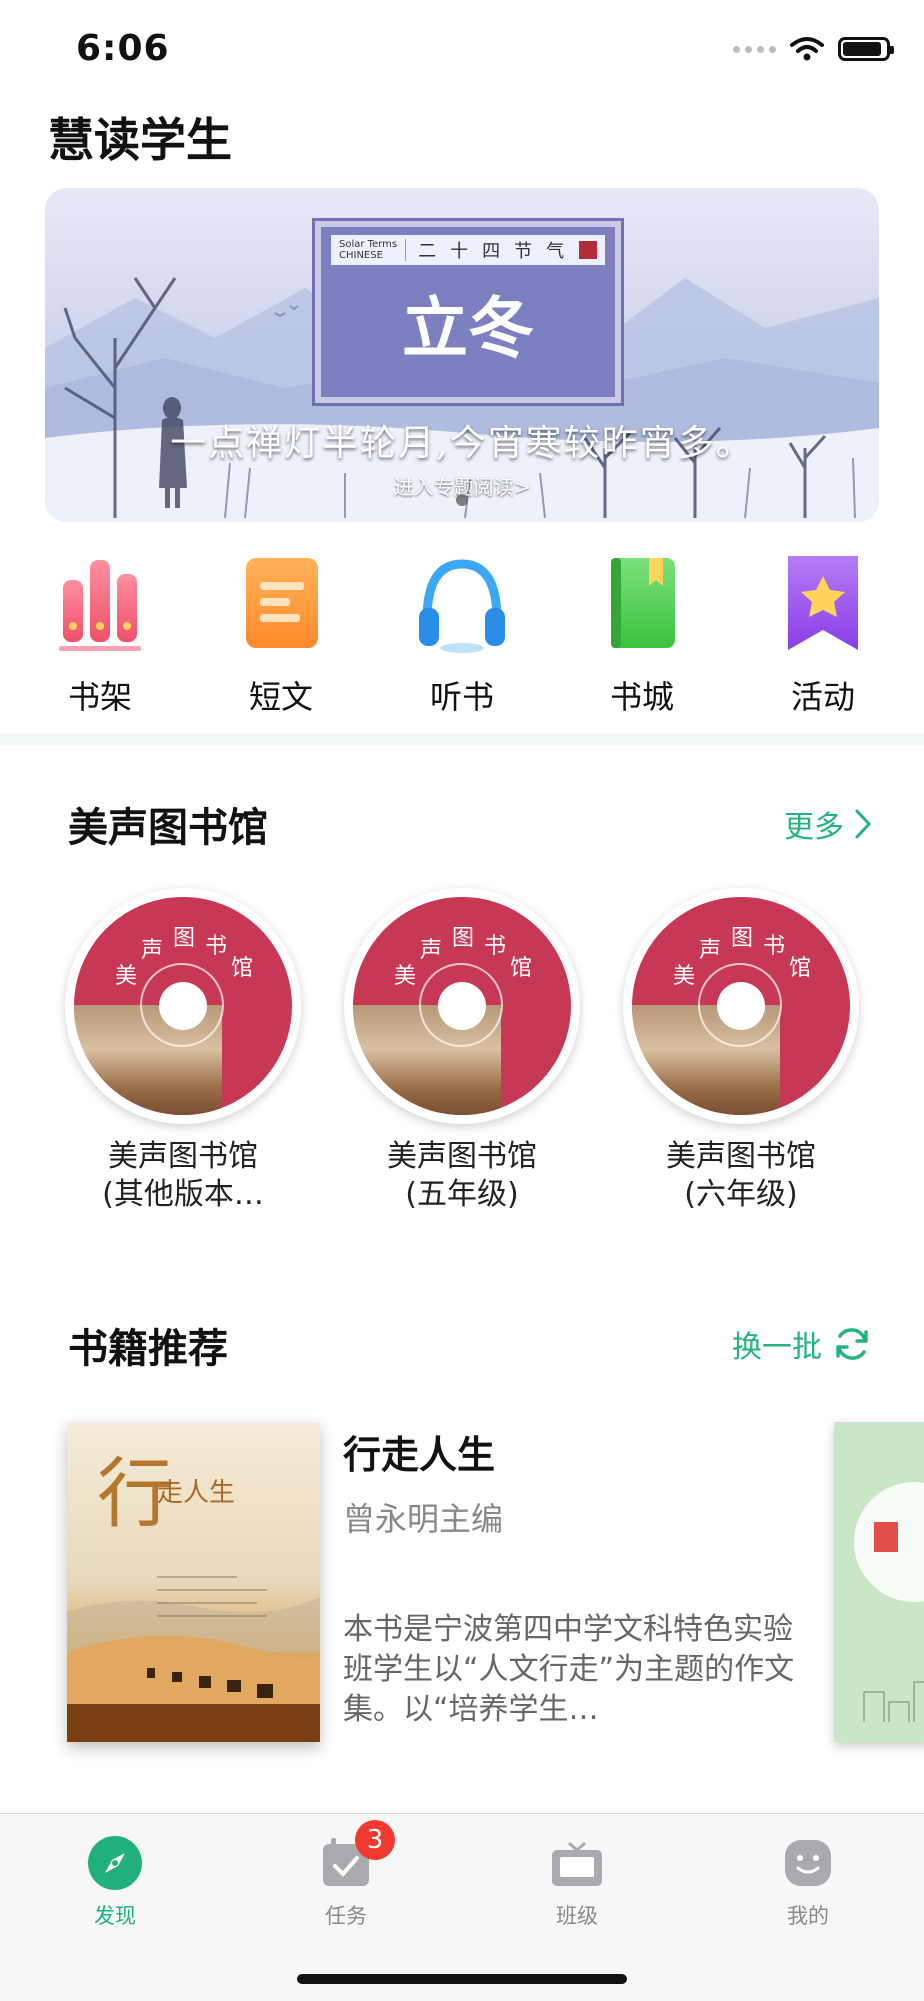 The width and height of the screenshot is (924, 2001). Describe the element at coordinates (468, 328) in the screenshot. I see `sign-title: 立冬` at that location.